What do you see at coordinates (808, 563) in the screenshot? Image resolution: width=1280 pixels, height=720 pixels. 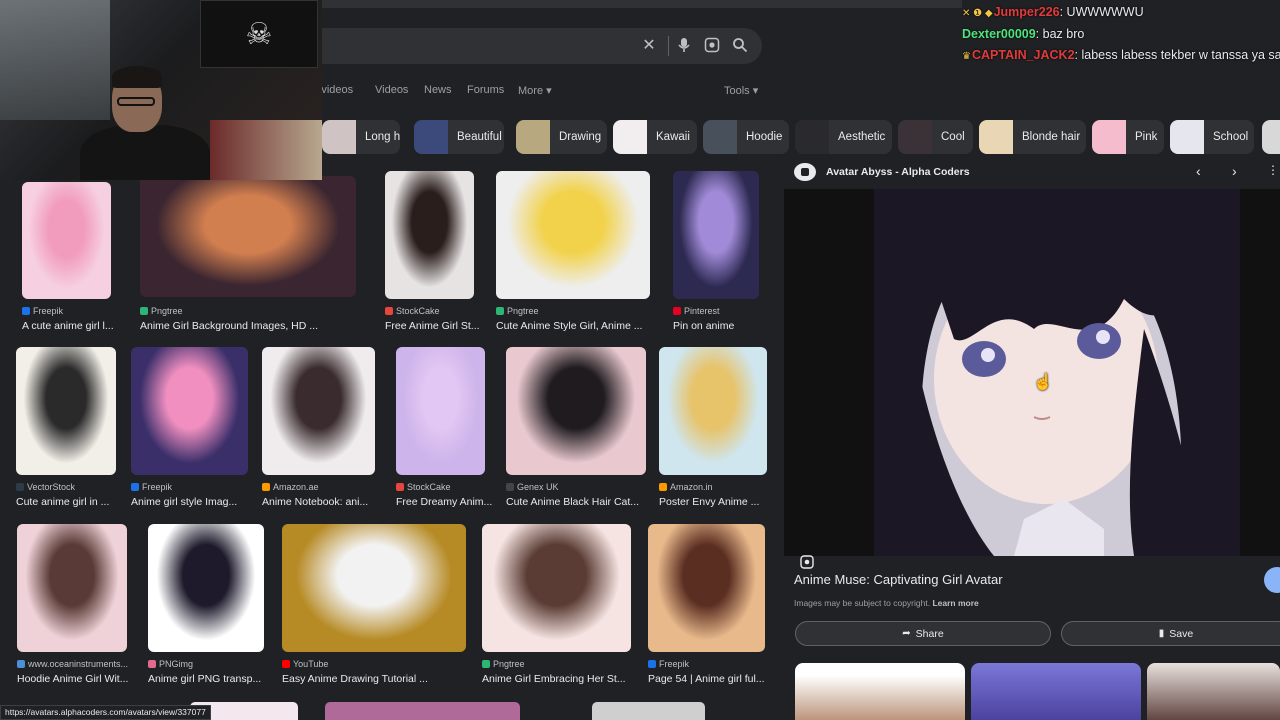 I see `lens-search-icon` at bounding box center [808, 563].